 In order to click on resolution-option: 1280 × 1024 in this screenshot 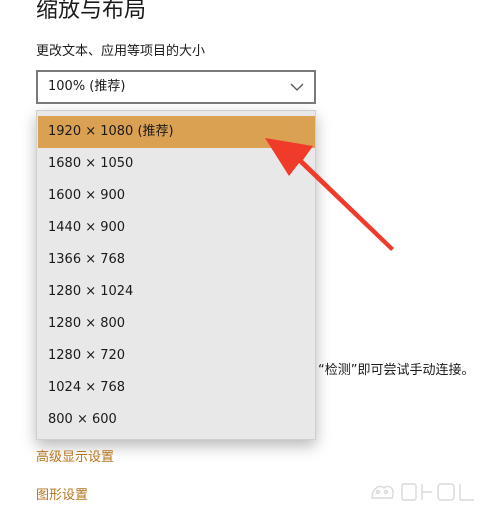, I will do `click(176, 292)`.